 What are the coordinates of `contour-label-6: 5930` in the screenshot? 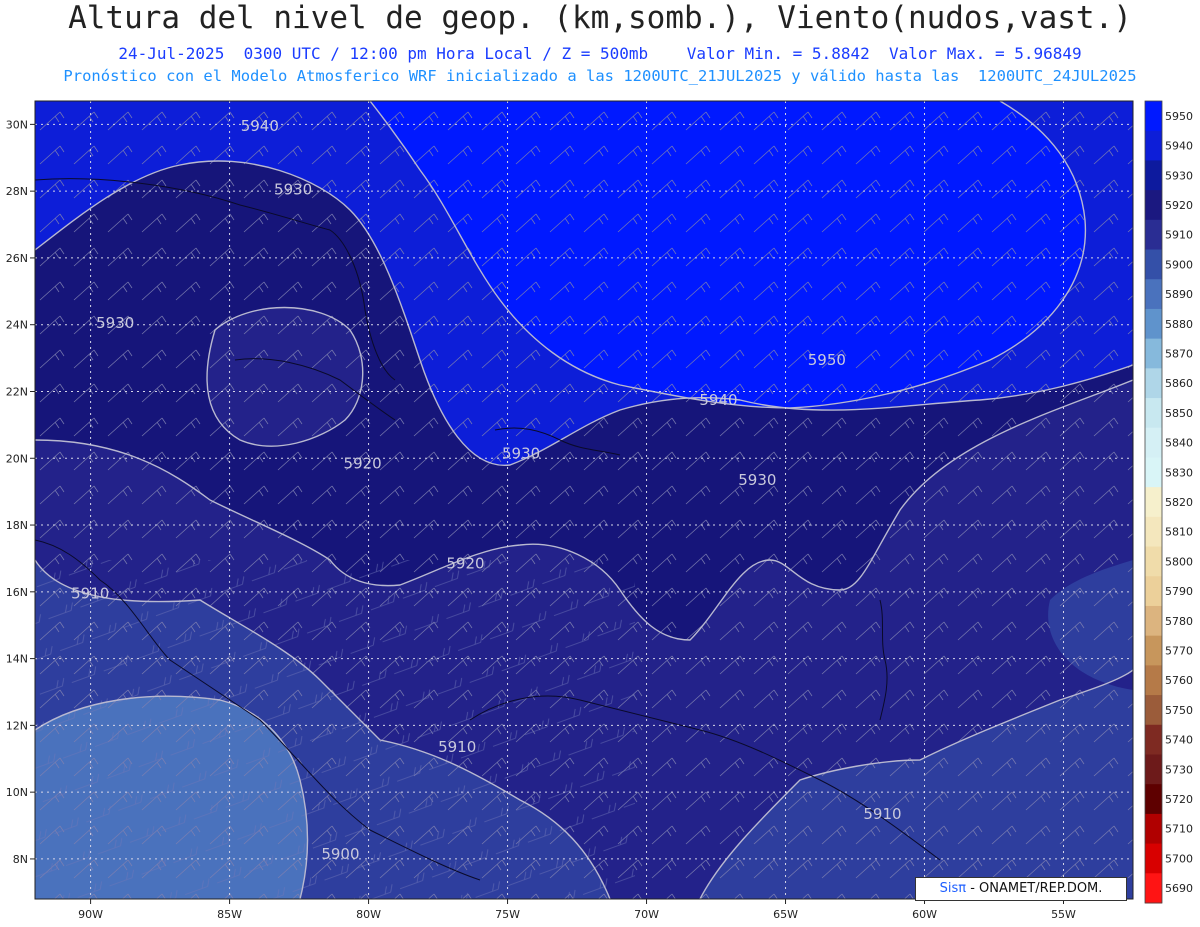 It's located at (757, 480).